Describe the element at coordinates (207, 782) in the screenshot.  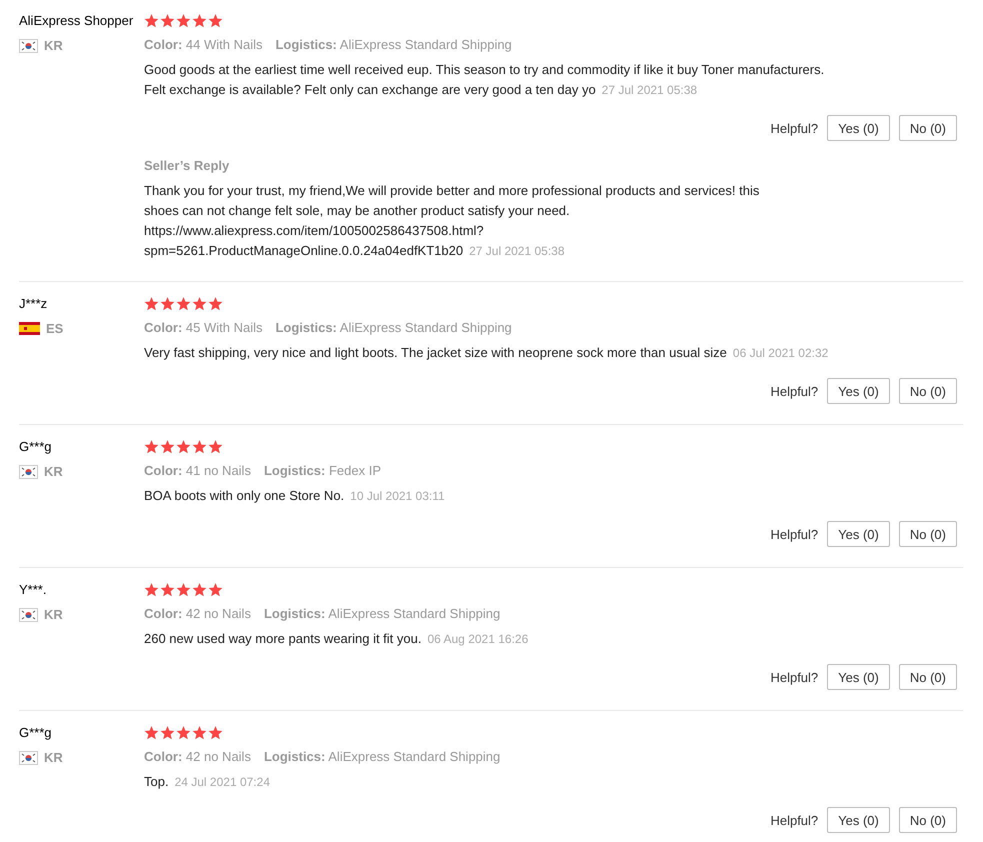
I see `review-text: Top. 24 Jul 2021 07:24` at that location.